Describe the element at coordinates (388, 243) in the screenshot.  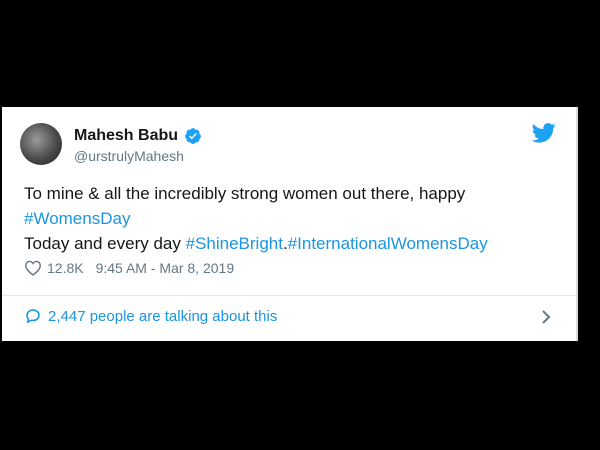
I see `hashtag-internationalwomensday: #InternationalWomensDay` at that location.